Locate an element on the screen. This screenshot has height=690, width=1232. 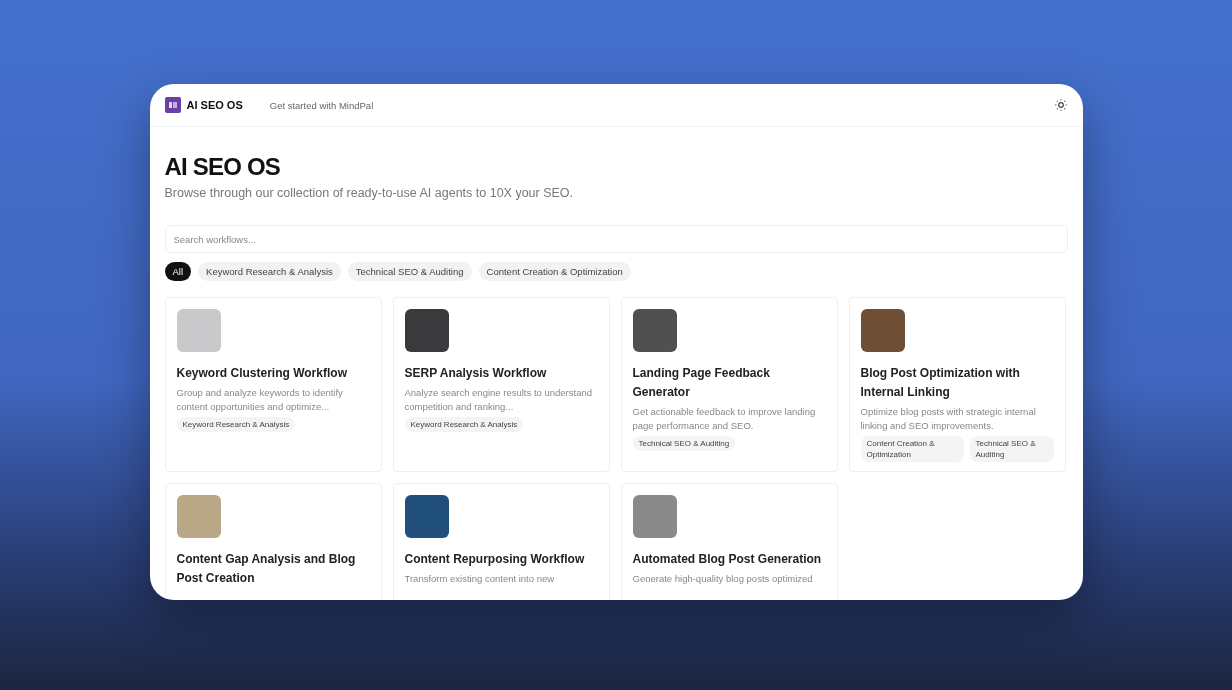
workflow-card: Blog Post Optimization with Internal Linking Optimize blog posts with strategic internal linking and SEO improvements. Content Creation & Optimization Technical SEO & Auditing is located at coordinates (957, 384).